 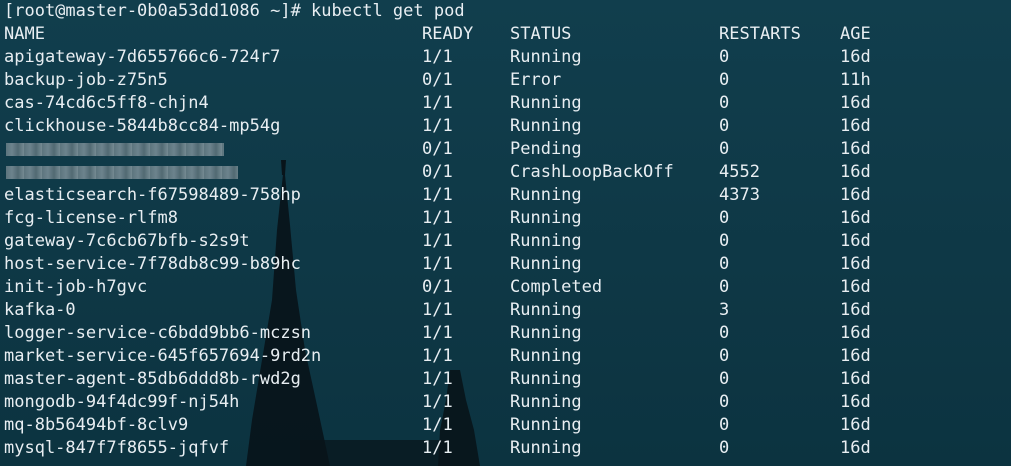 I want to click on table-row: mysql-847f7f8655-jqfvf 1/1 Running 0 16d, so click(x=504, y=448).